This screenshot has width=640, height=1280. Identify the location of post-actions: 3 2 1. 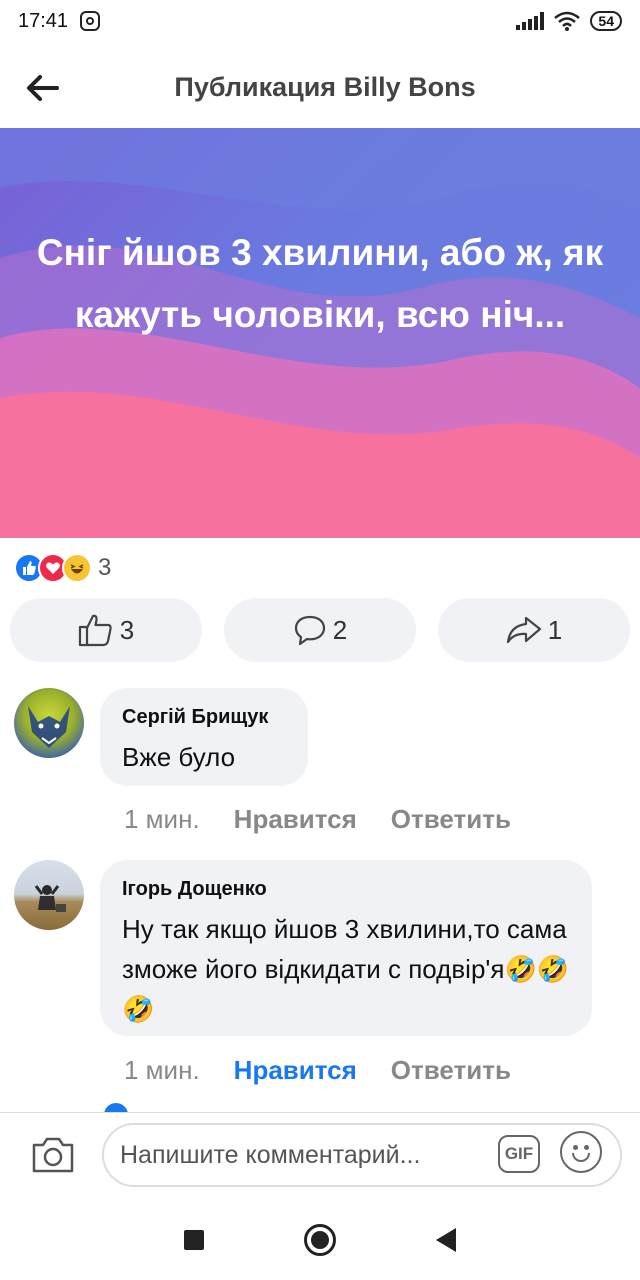
(320, 630).